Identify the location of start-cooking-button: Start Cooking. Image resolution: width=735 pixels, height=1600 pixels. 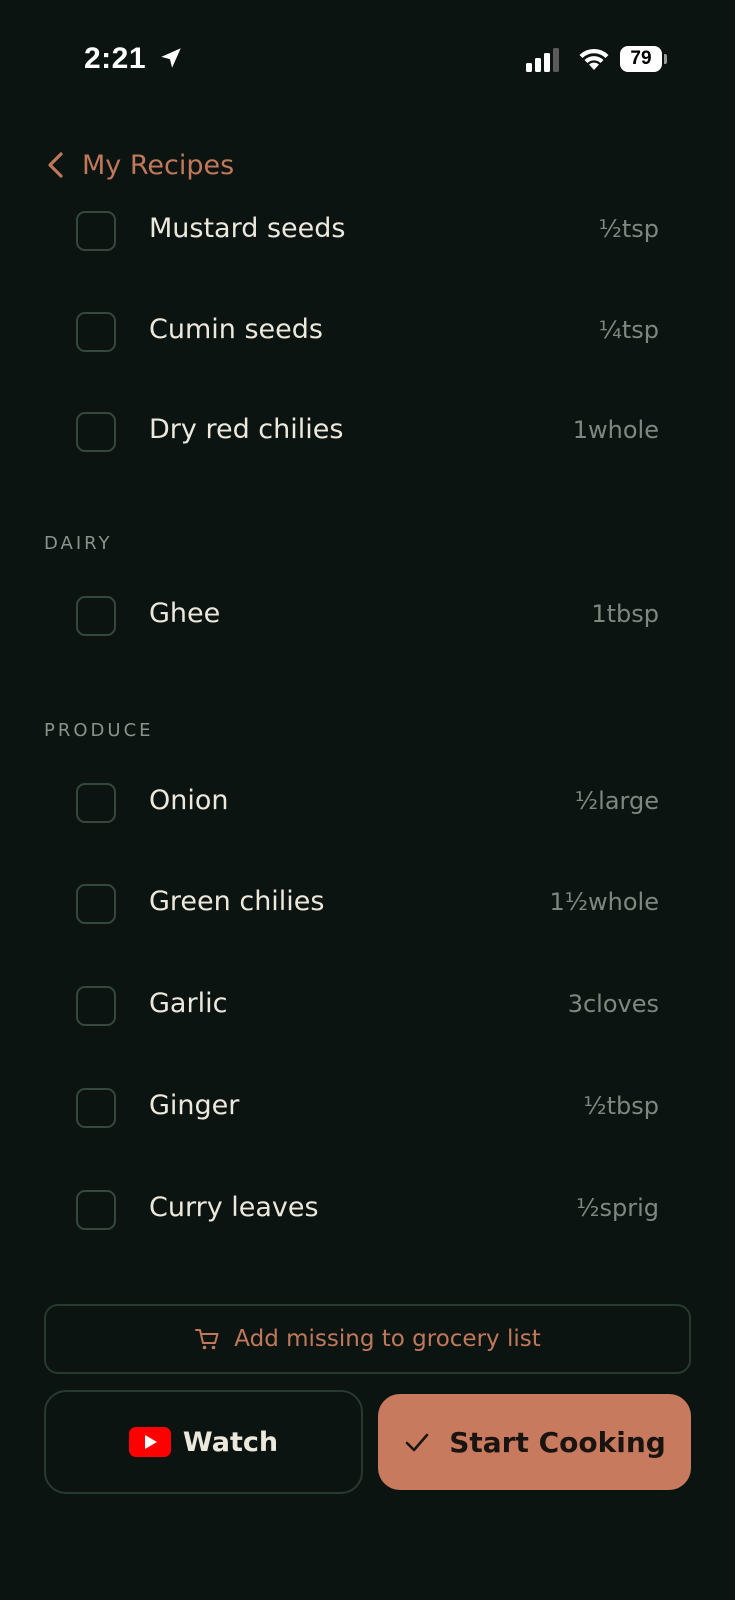
(534, 1442).